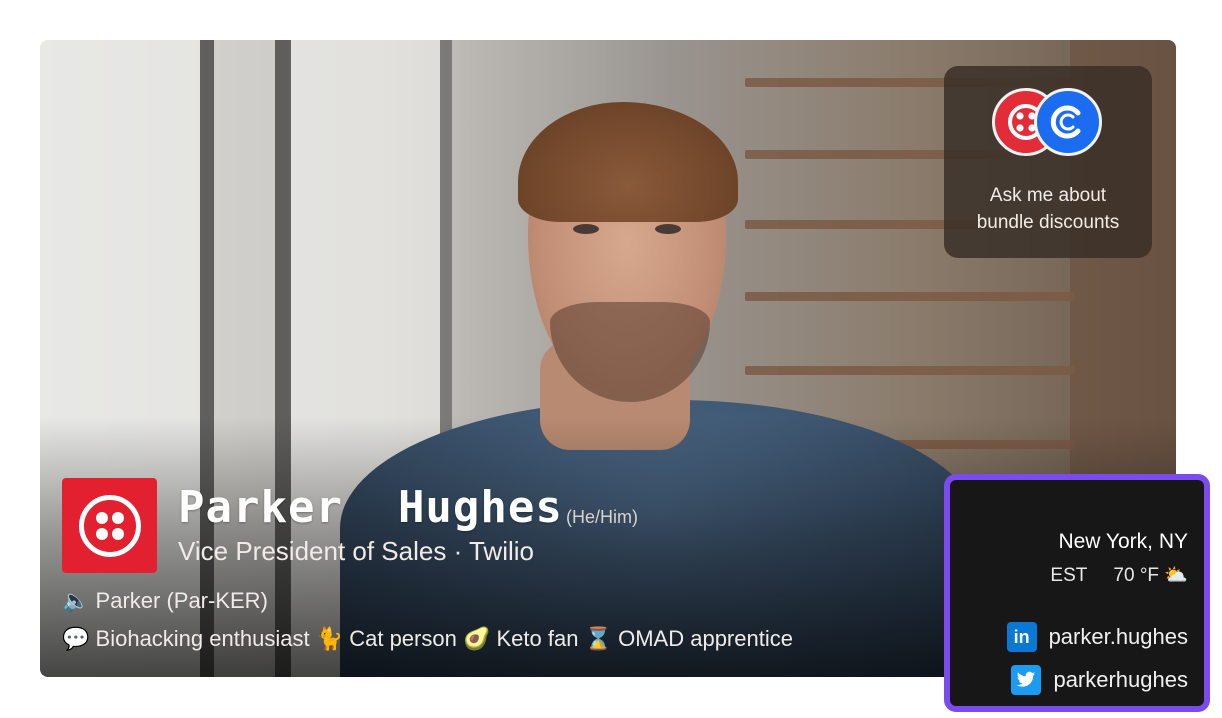 This screenshot has width=1222, height=718. I want to click on promo-card: Ask me about bundle discounts, so click(1048, 162).